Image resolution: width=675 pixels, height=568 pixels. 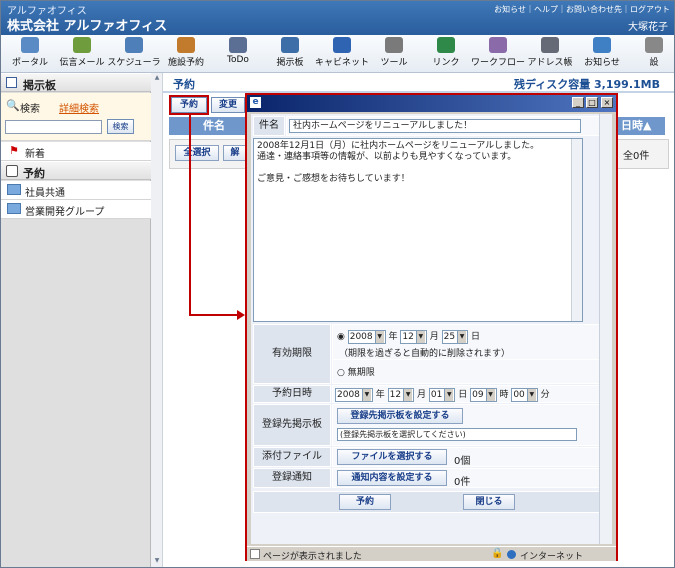 What do you see at coordinates (235, 153) in the screenshot?
I see `release-button: 解` at bounding box center [235, 153].